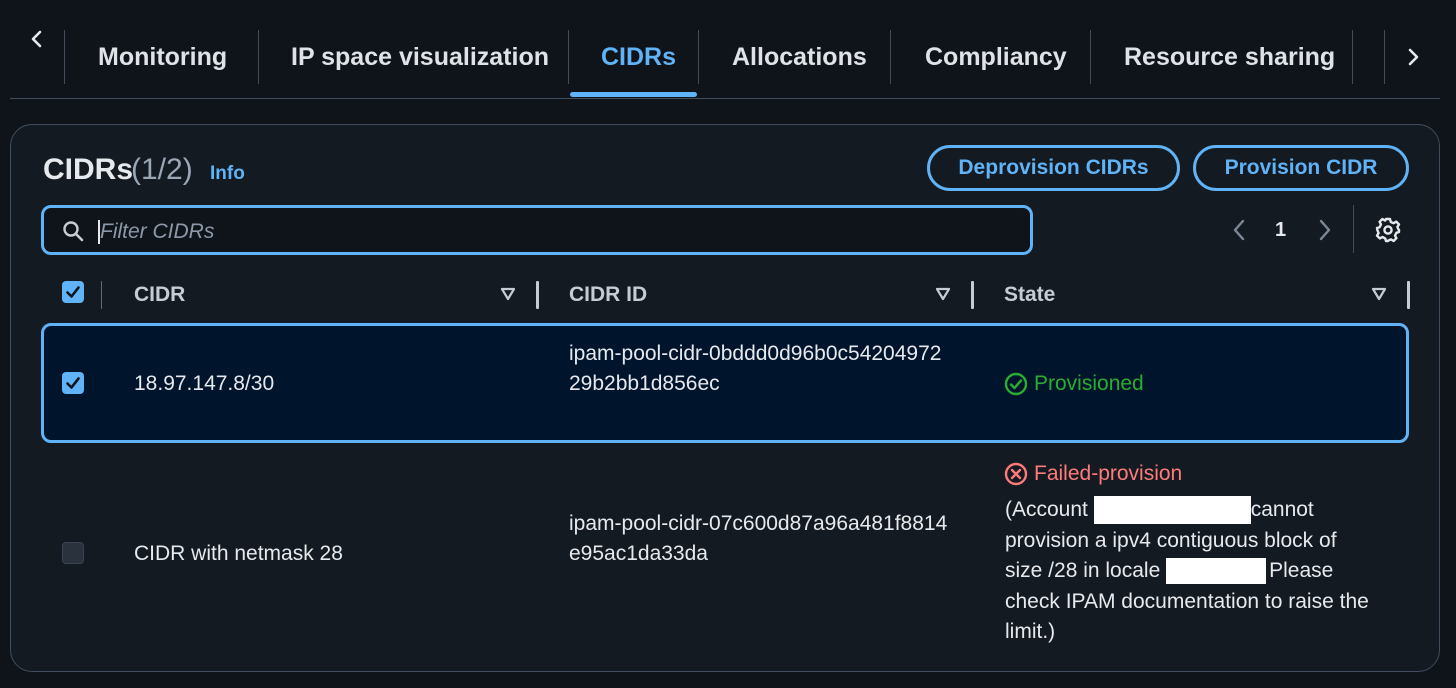 This screenshot has height=688, width=1456. I want to click on chevron-right-icon, so click(1413, 57).